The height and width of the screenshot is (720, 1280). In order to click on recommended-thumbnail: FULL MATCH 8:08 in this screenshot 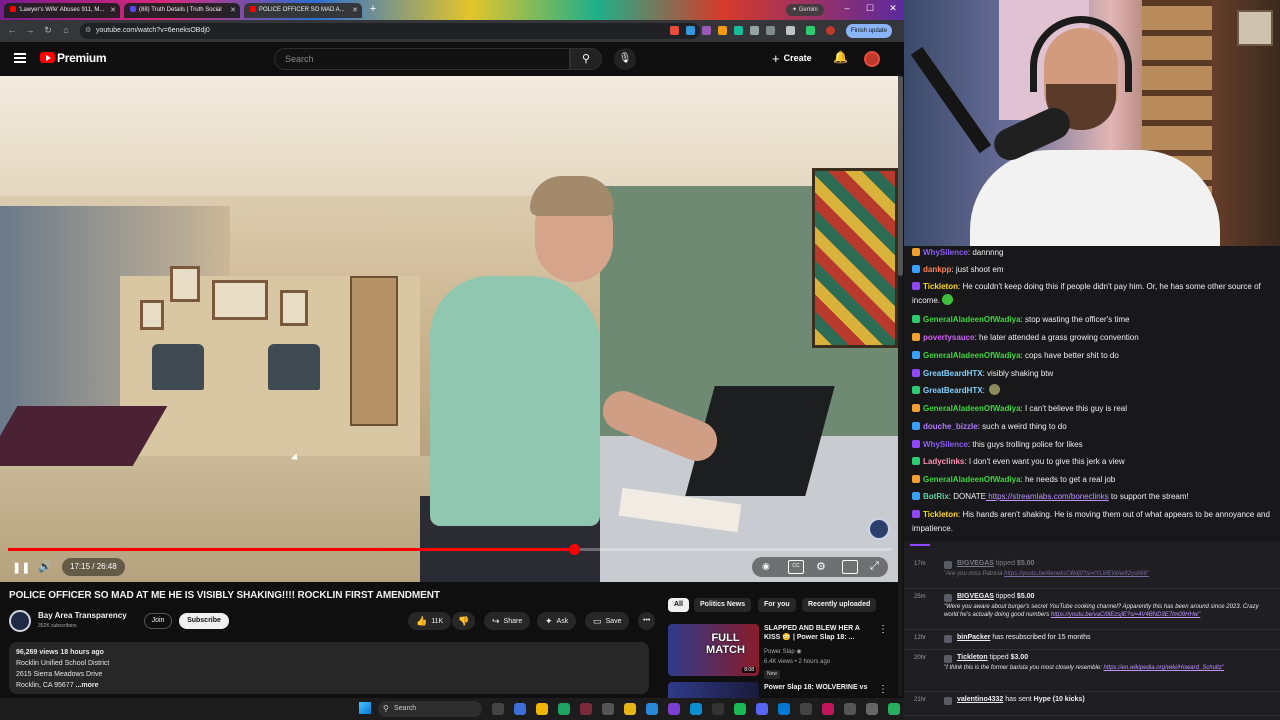, I will do `click(713, 650)`.